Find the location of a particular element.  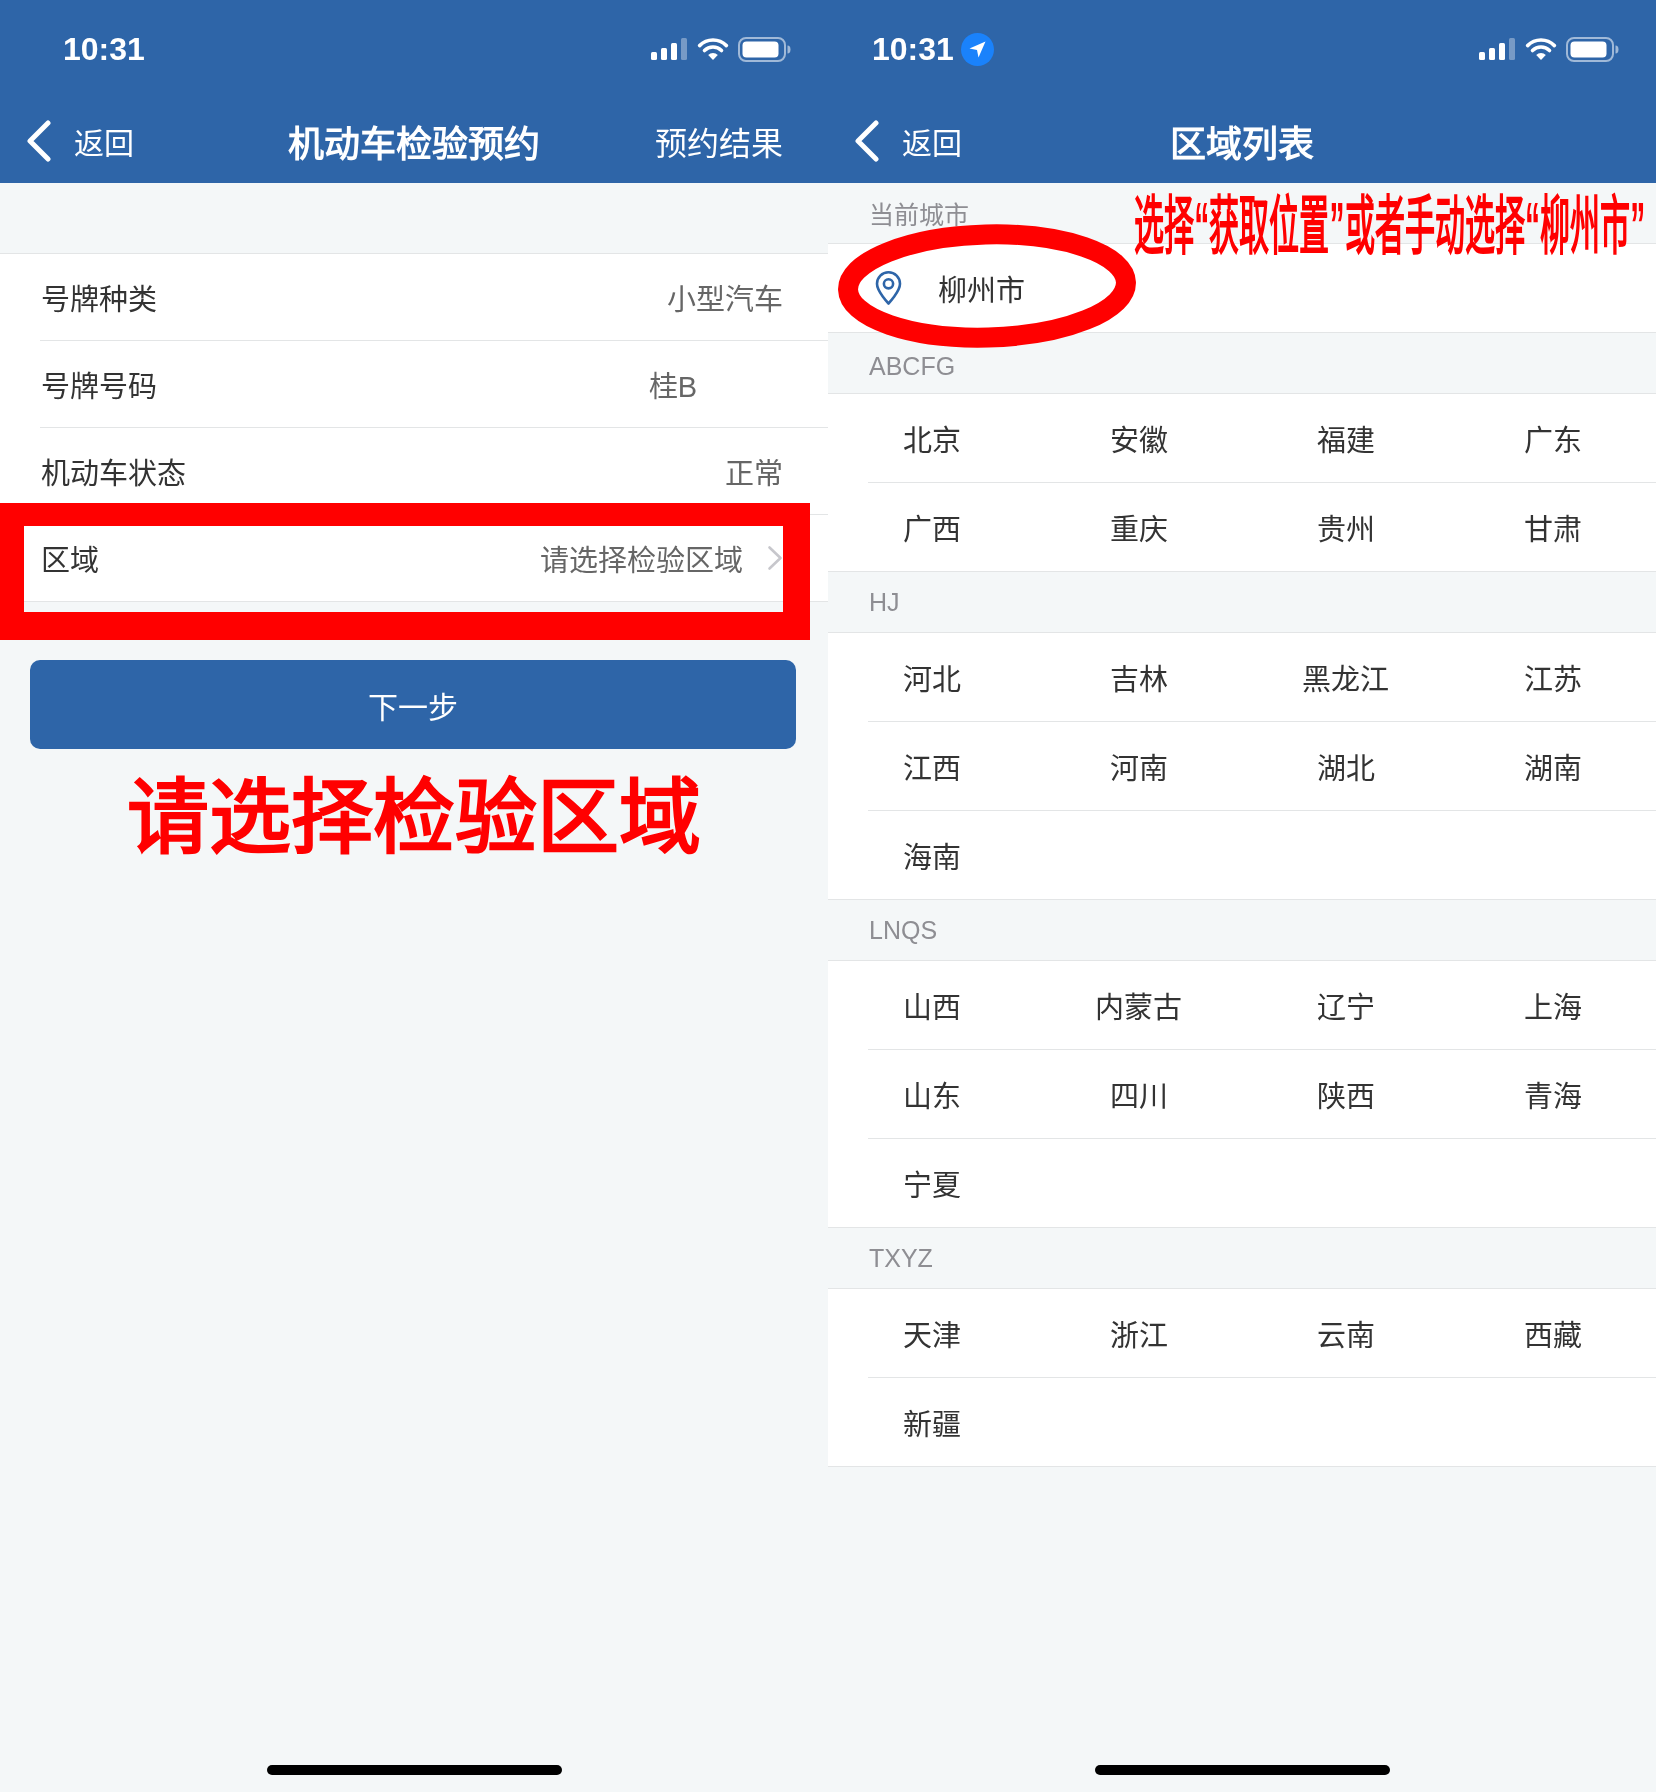

region-item: 新疆 is located at coordinates (931, 1422).